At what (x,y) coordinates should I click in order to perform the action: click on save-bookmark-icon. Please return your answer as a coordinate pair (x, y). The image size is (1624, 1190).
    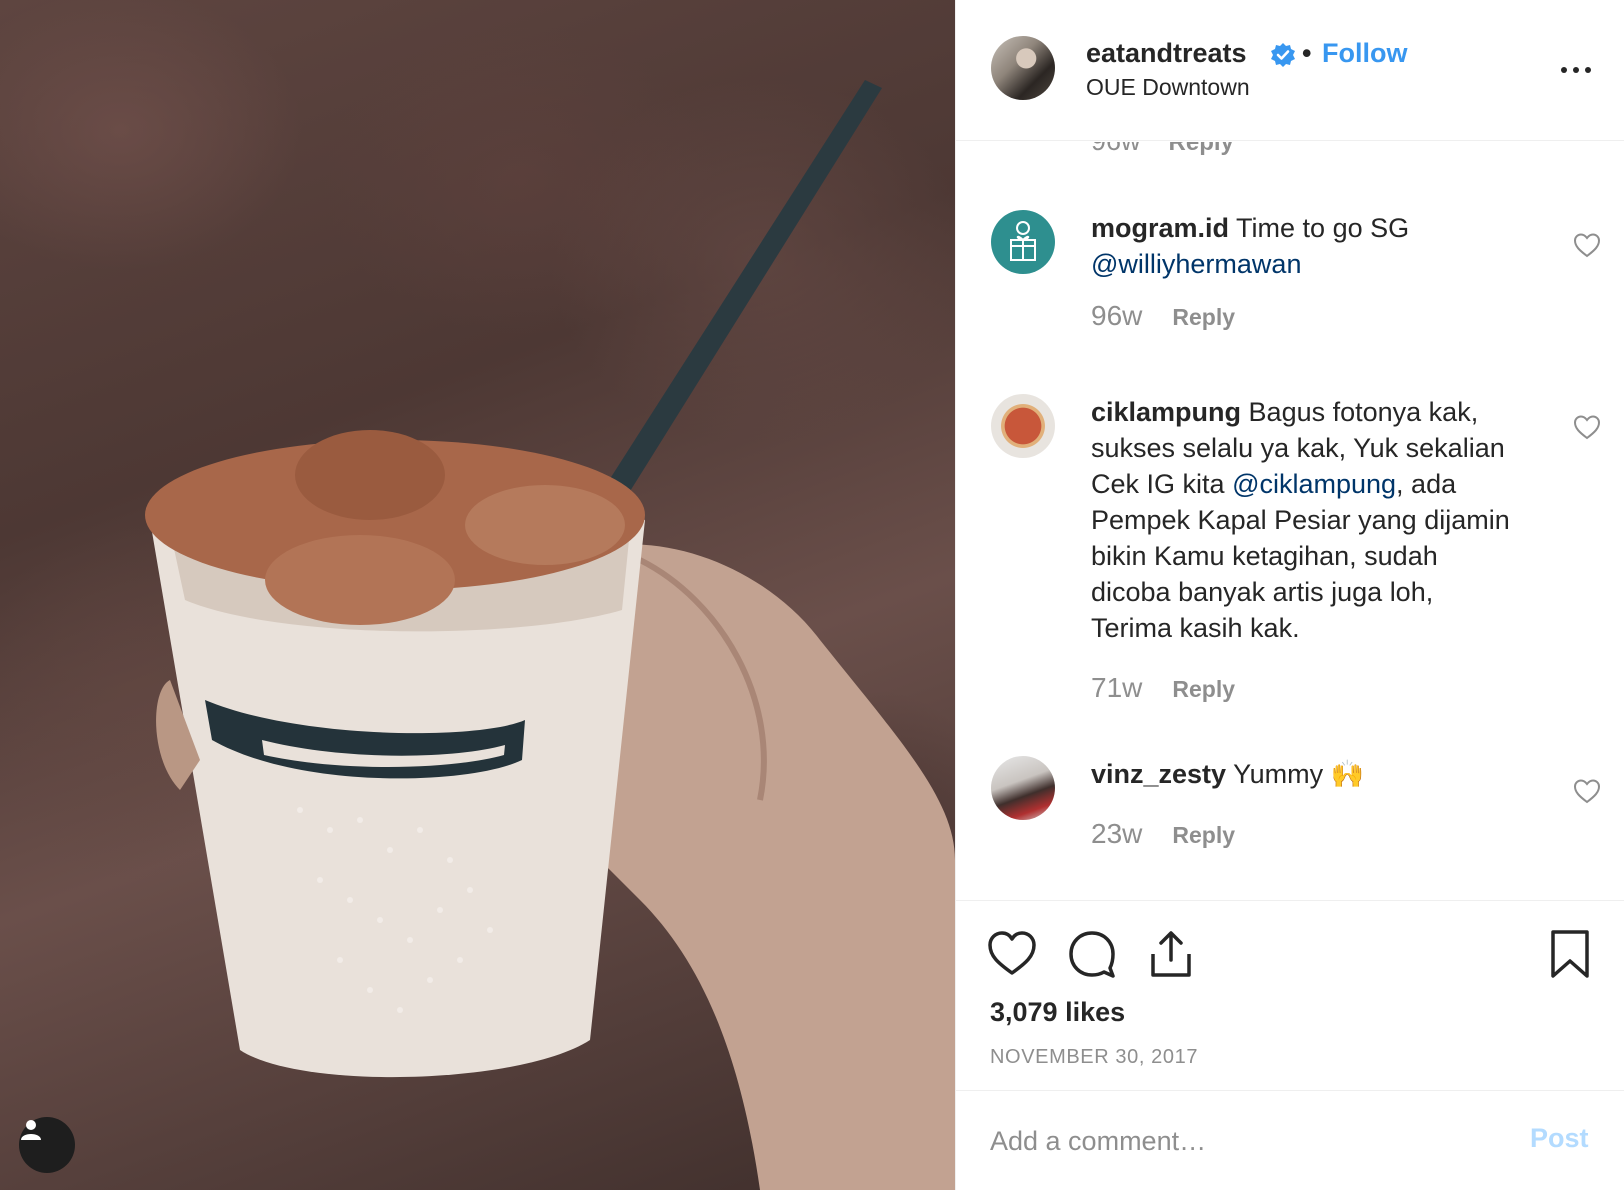
    Looking at the image, I should click on (1570, 954).